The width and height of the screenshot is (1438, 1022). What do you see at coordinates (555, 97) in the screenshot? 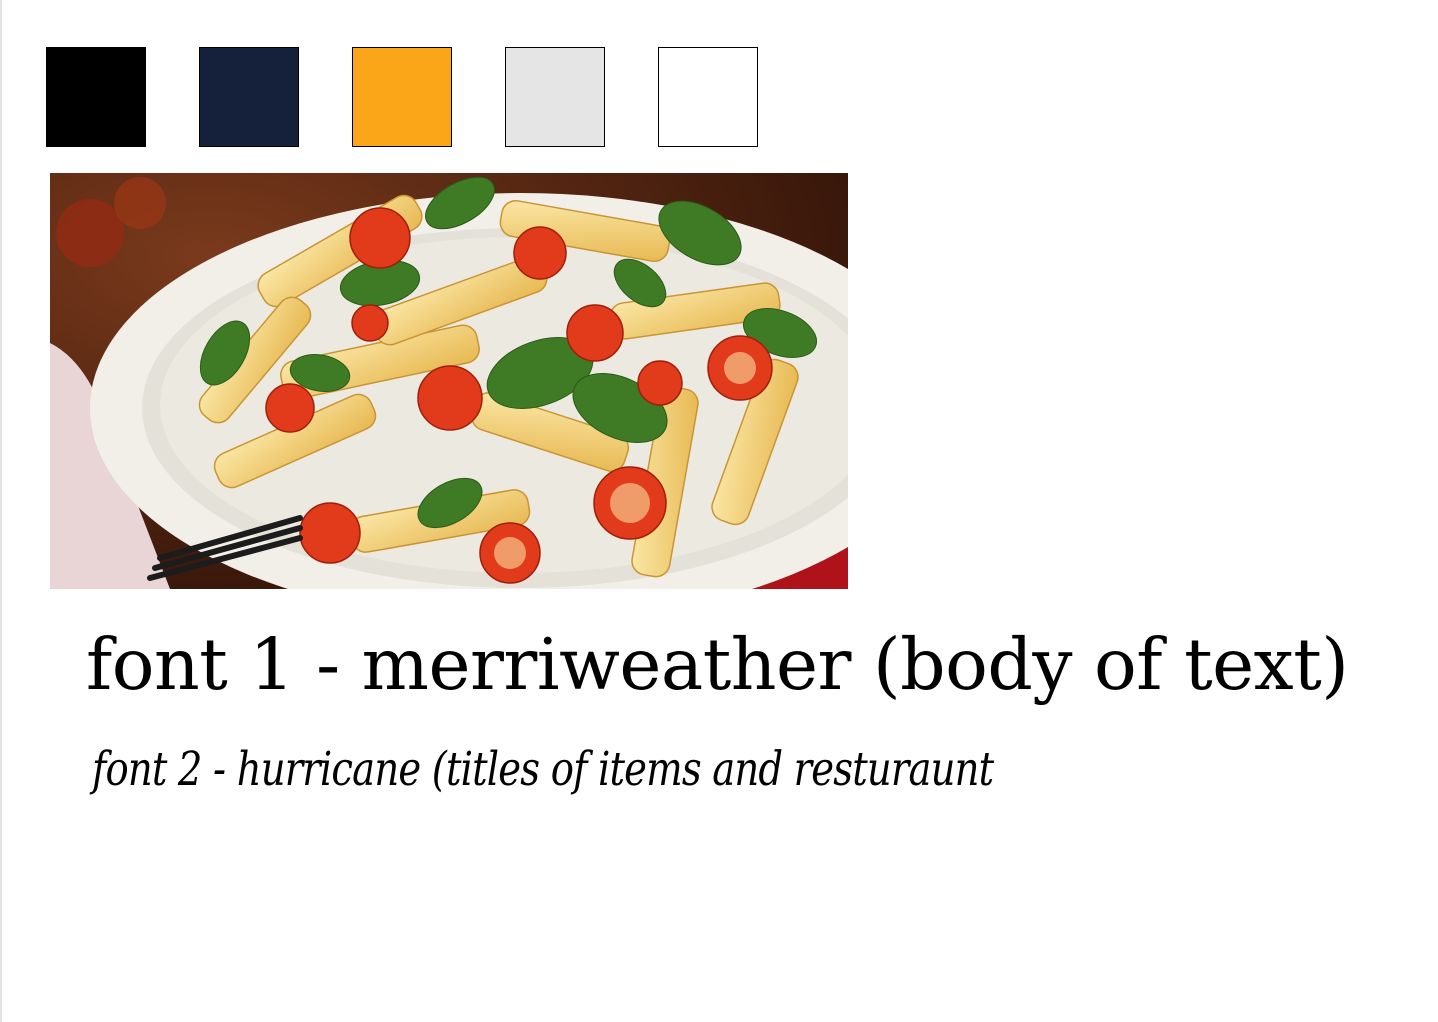
I see `swatch-light-gray` at bounding box center [555, 97].